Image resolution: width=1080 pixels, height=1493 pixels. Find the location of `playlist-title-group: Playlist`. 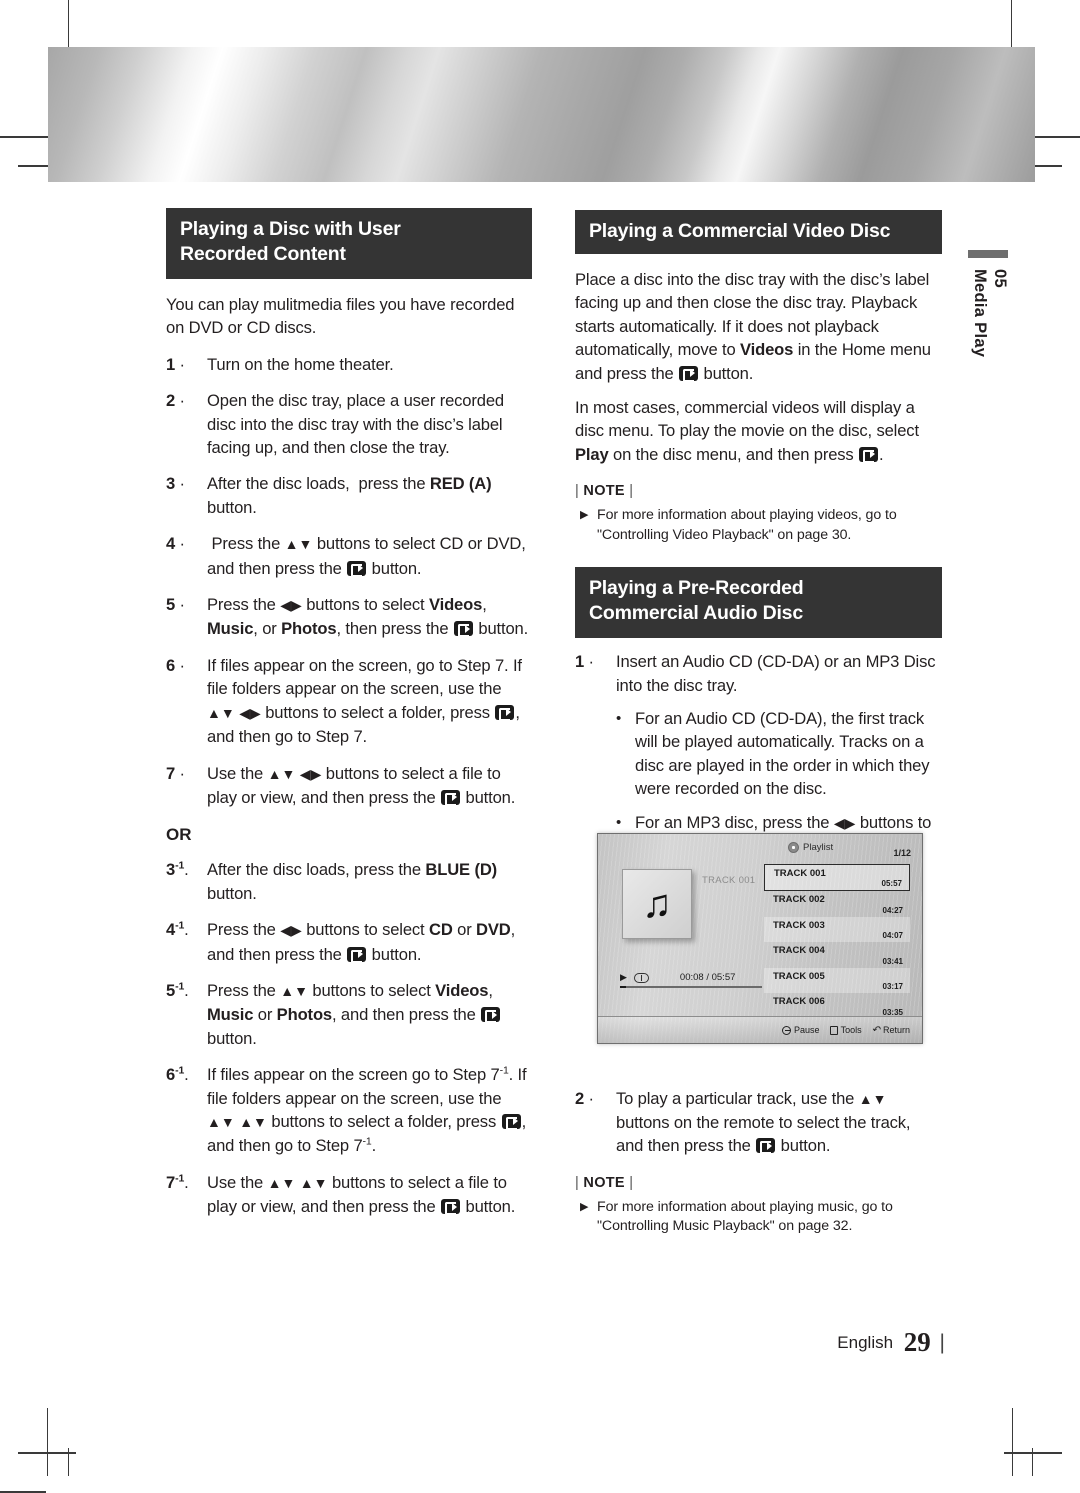

playlist-title-group: Playlist is located at coordinates (810, 847).